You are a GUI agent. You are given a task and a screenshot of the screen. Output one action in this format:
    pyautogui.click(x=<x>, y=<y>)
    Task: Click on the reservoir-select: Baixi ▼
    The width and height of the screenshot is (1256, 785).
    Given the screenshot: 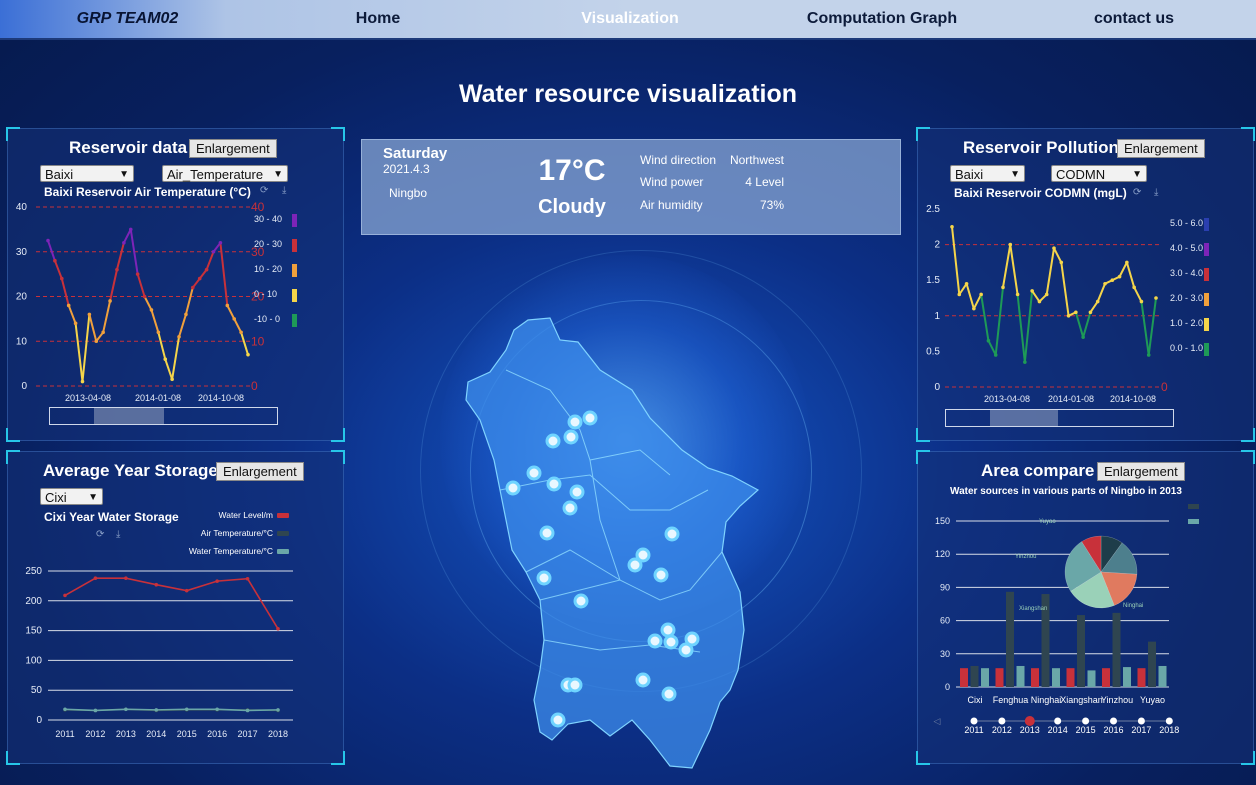 What is the action you would take?
    pyautogui.click(x=87, y=173)
    